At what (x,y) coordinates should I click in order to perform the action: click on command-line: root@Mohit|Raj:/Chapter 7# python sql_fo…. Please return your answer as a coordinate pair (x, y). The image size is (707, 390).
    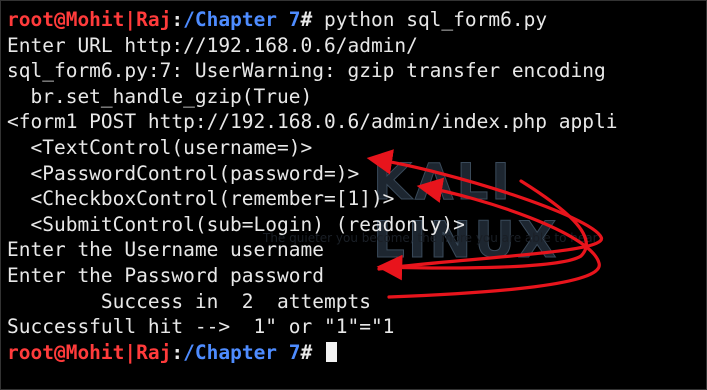
    Looking at the image, I should click on (356, 20).